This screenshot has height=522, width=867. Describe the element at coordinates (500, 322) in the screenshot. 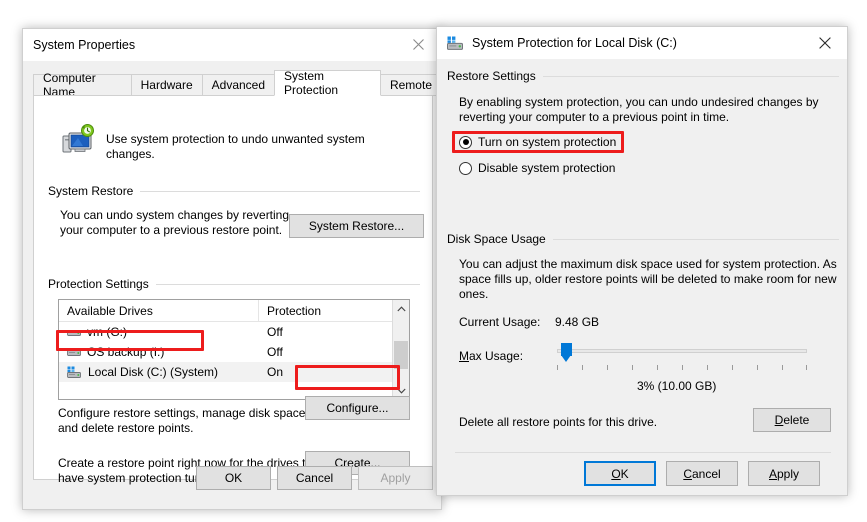

I see `current-usage-label: Current Usage:` at that location.